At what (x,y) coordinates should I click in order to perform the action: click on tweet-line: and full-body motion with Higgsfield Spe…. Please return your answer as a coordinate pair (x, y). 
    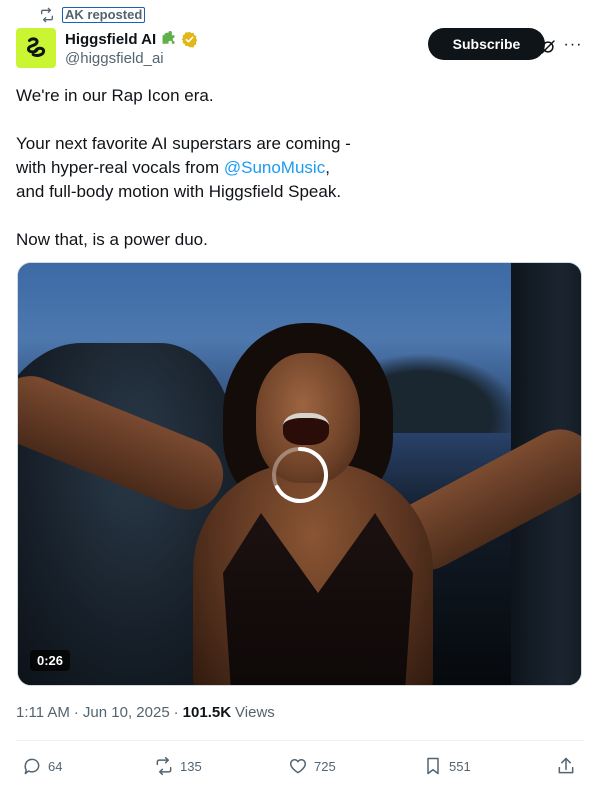
    Looking at the image, I should click on (179, 191).